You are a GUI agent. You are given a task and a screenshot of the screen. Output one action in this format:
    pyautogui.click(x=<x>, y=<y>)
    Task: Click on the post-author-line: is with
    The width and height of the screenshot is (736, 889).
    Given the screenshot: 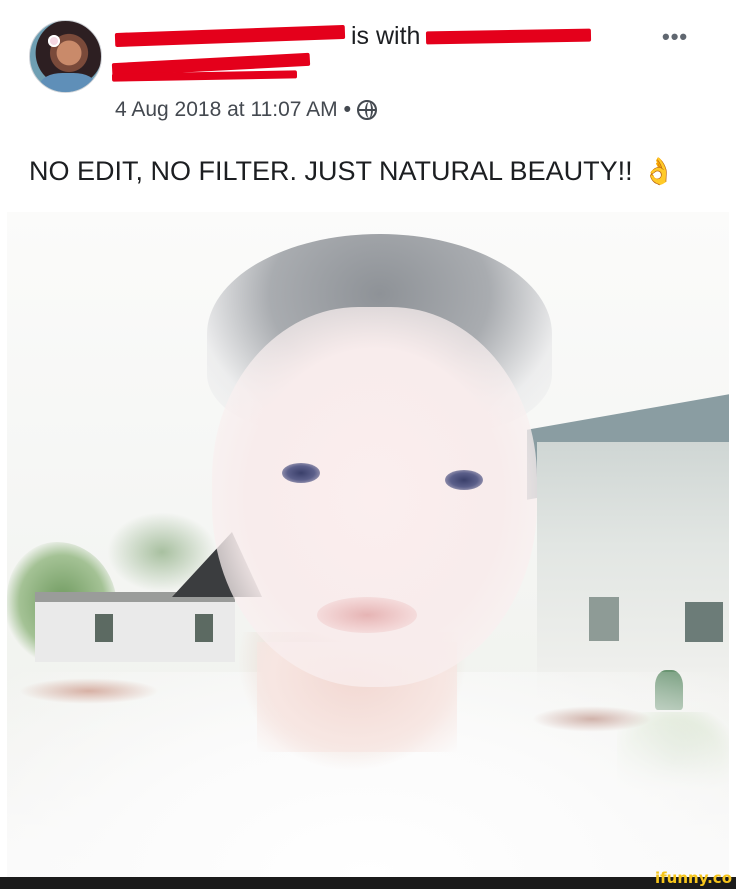 What is the action you would take?
    pyautogui.click(x=353, y=36)
    